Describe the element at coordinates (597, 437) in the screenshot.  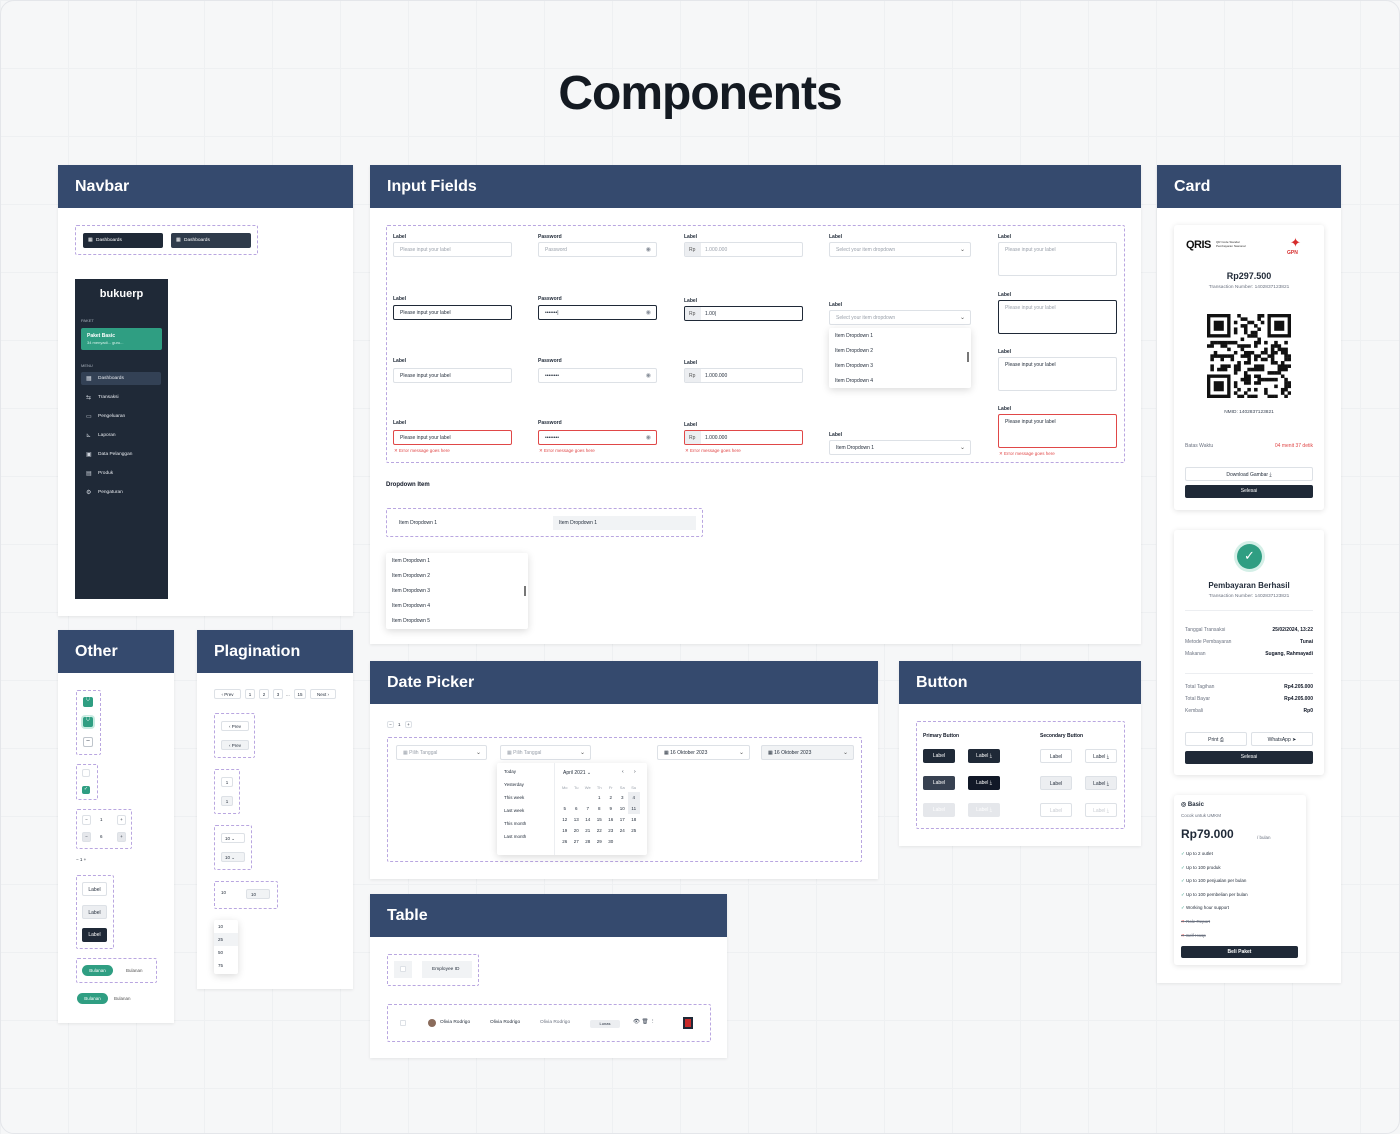
I see `password-input: •••••••• ◉` at that location.